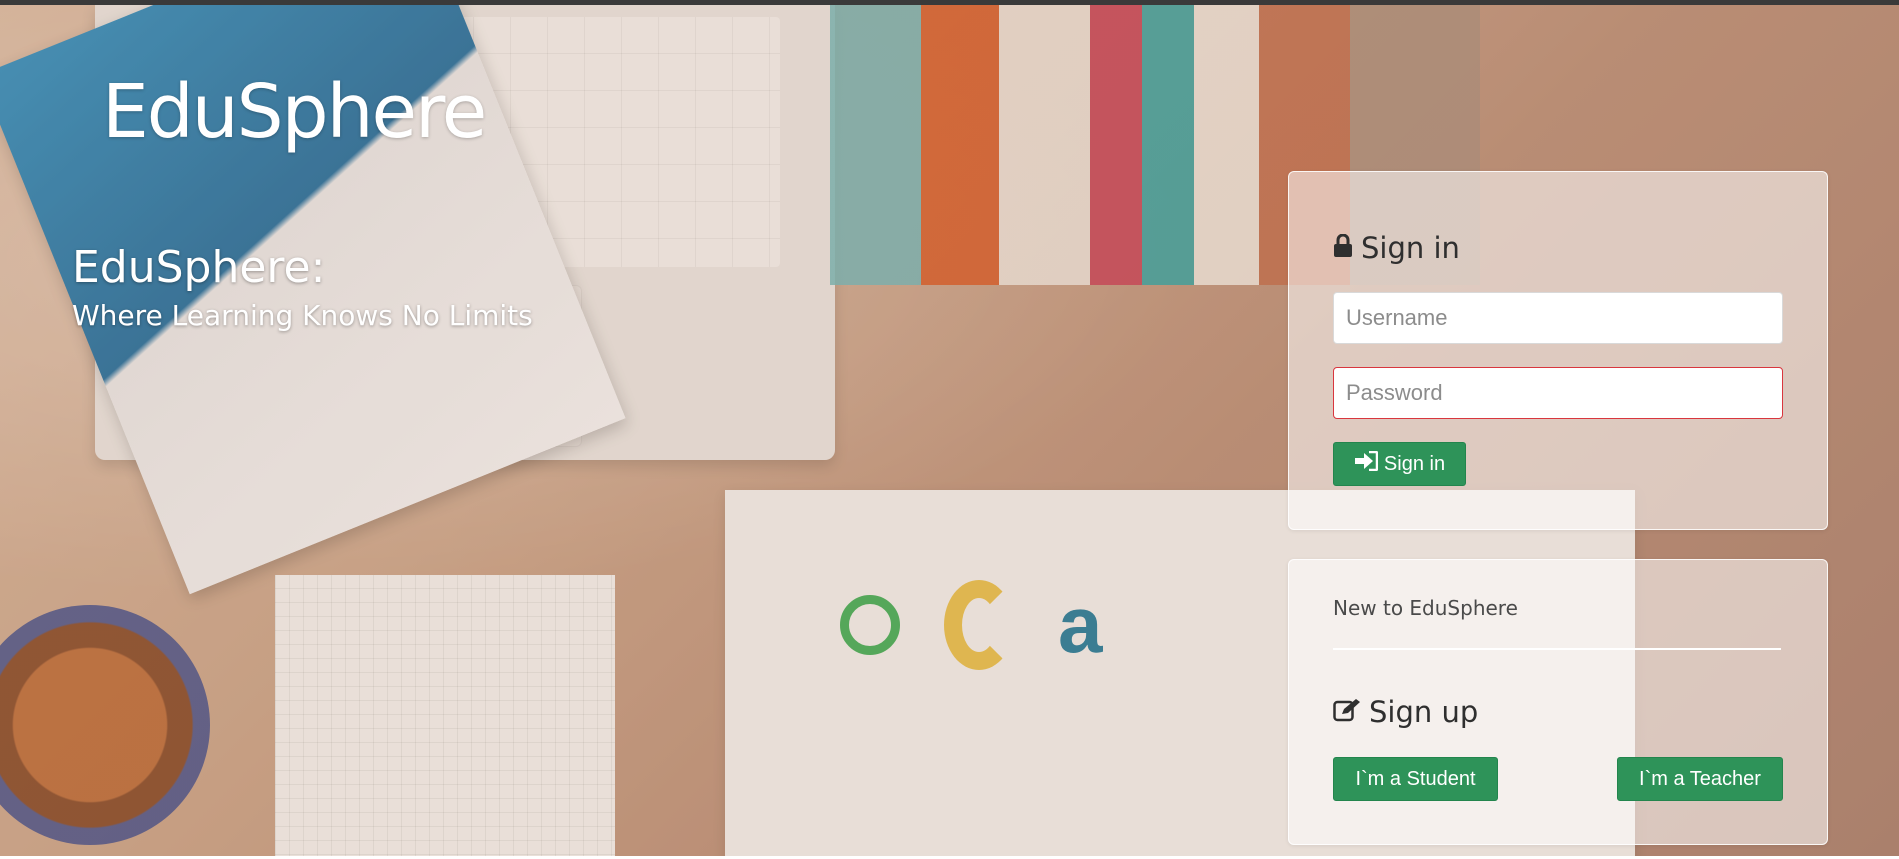 This screenshot has width=1899, height=859. What do you see at coordinates (1425, 608) in the screenshot?
I see `signup-prompt: New to EduSphere` at bounding box center [1425, 608].